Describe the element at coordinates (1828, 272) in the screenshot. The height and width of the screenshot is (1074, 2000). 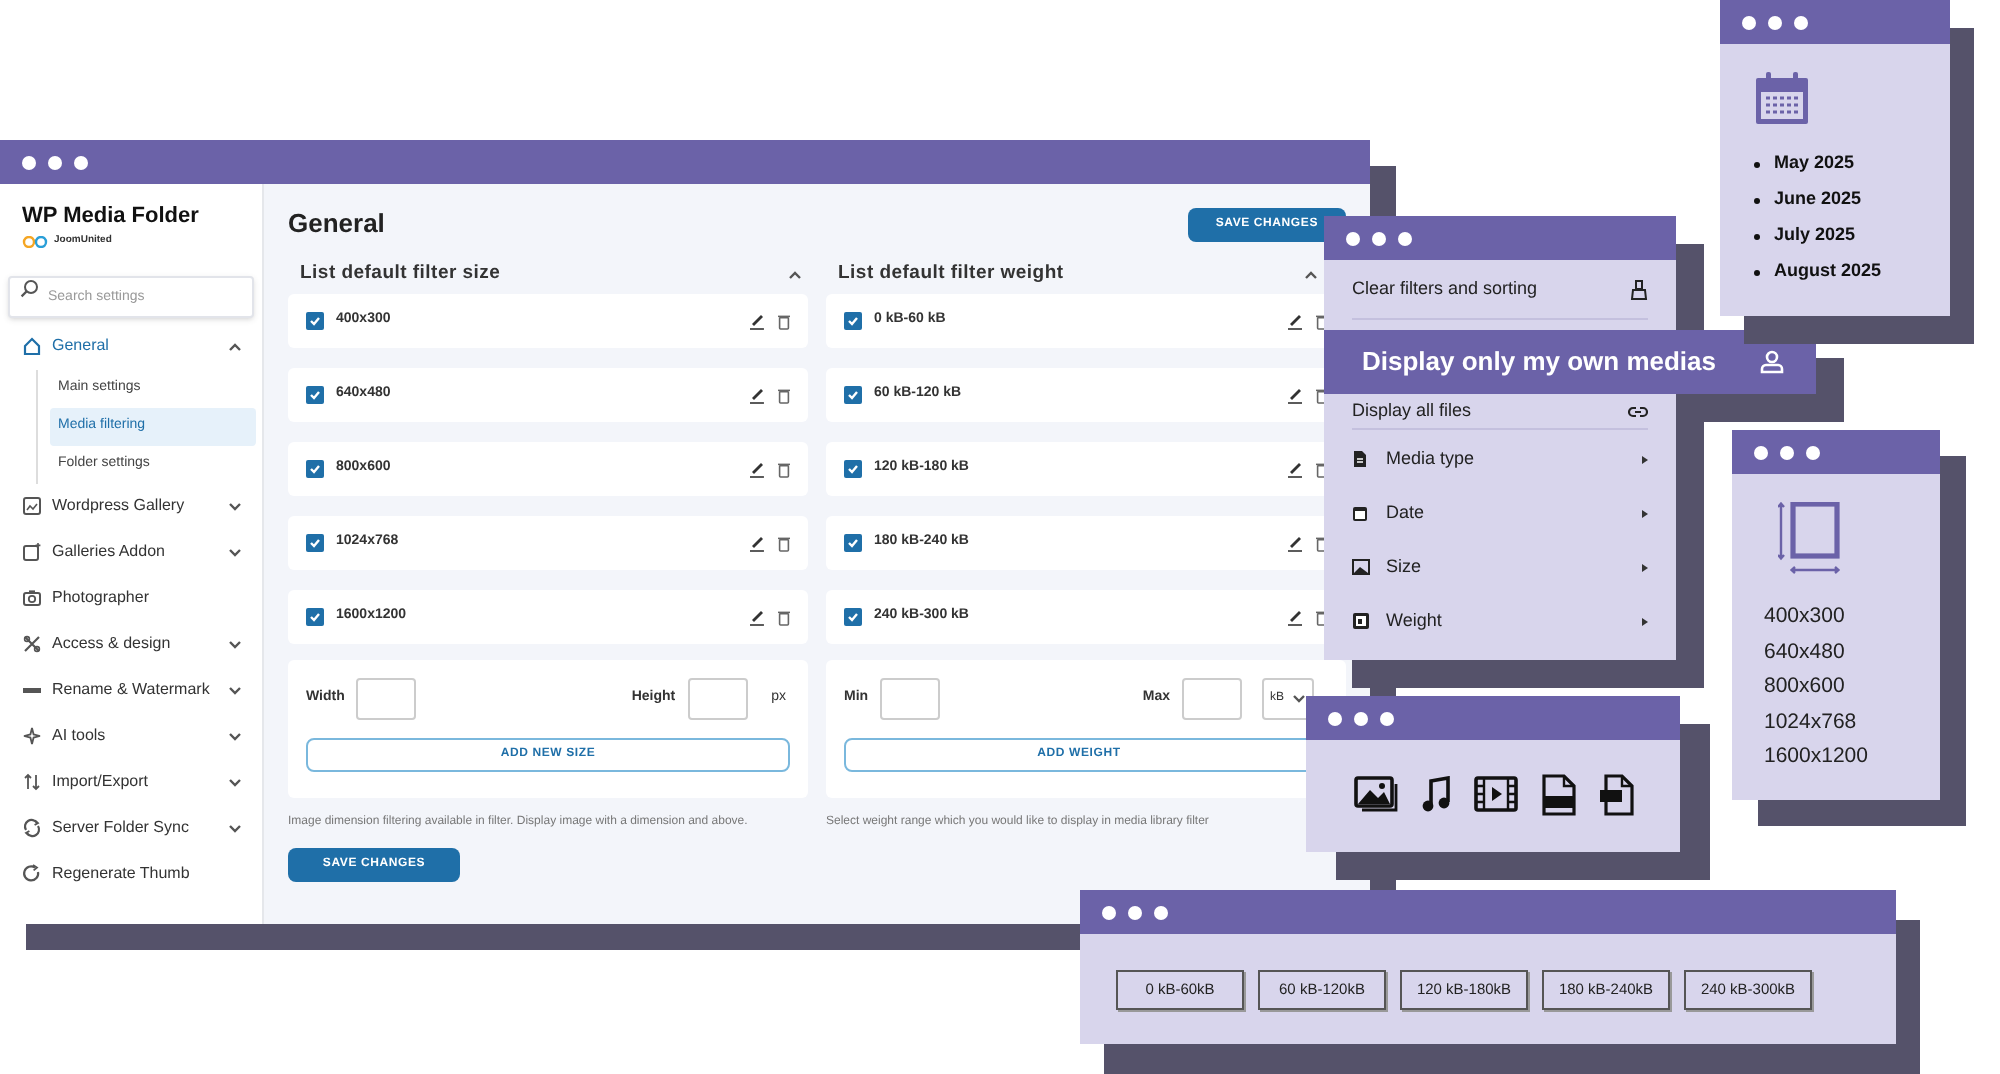
I see `month-item: August 2025` at that location.